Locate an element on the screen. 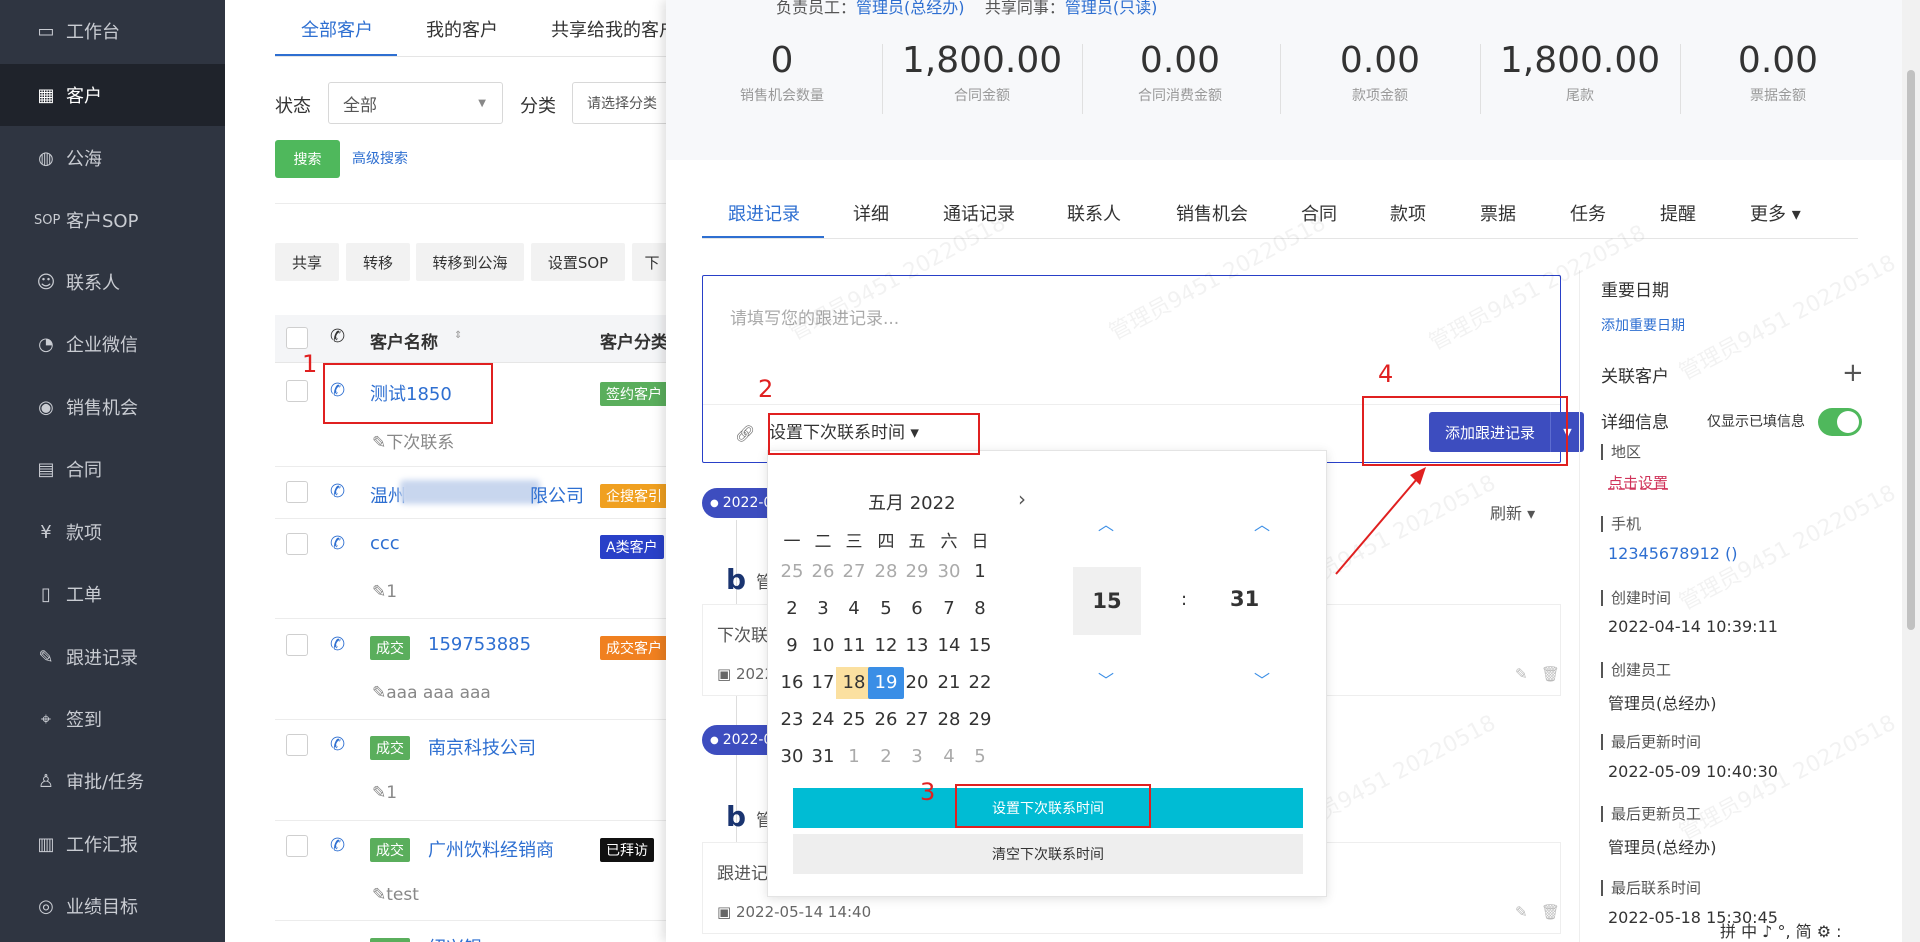  select-all-checkbox is located at coordinates (297, 338).